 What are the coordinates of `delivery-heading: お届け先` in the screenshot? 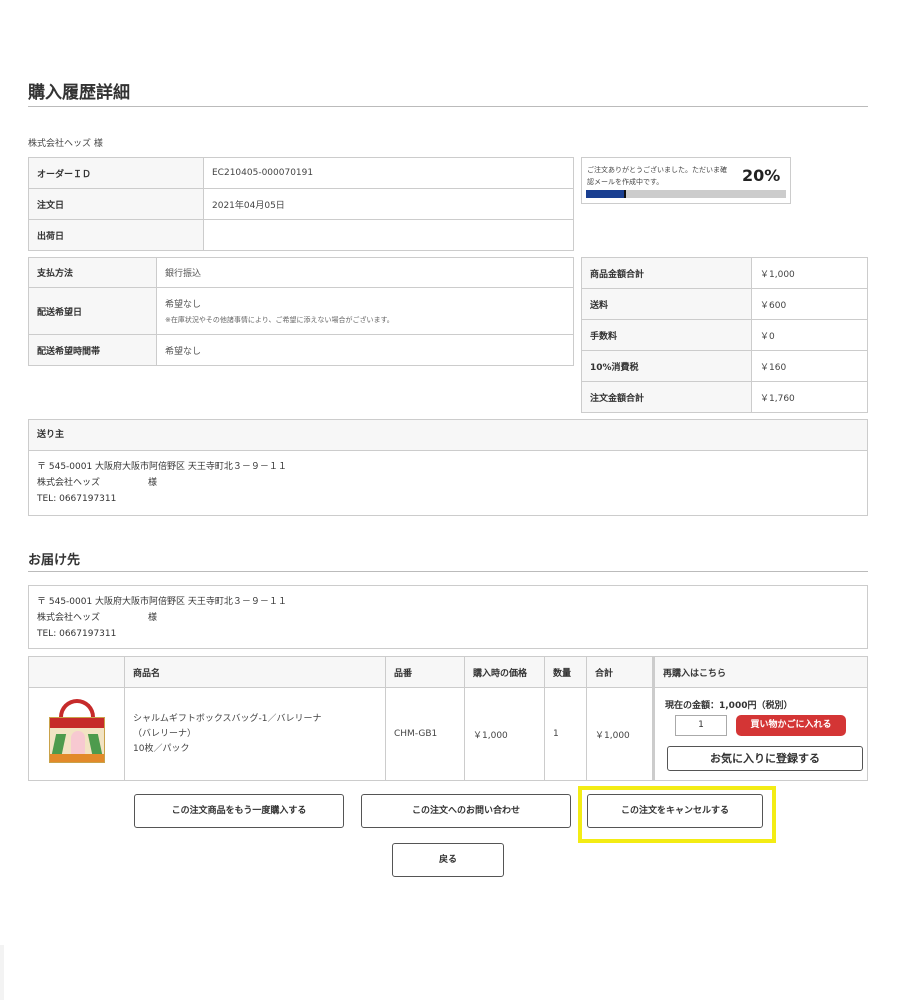 It's located at (54, 560).